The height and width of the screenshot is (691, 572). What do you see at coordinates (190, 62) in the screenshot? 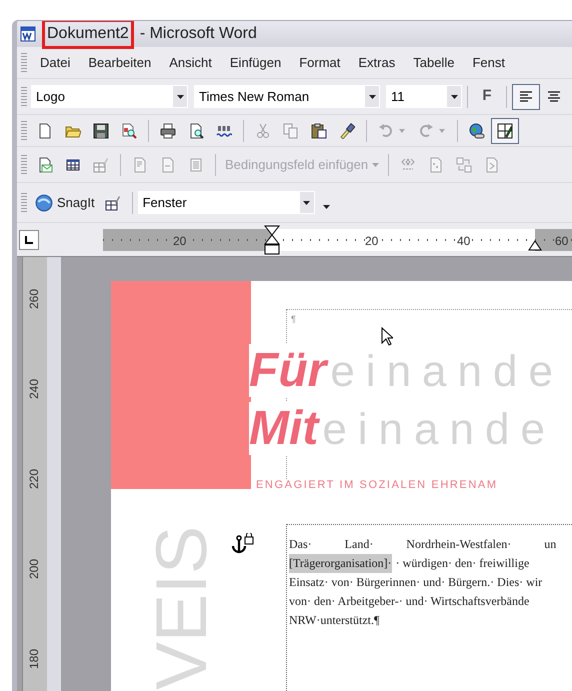
I see `menu-item: Ansicht` at bounding box center [190, 62].